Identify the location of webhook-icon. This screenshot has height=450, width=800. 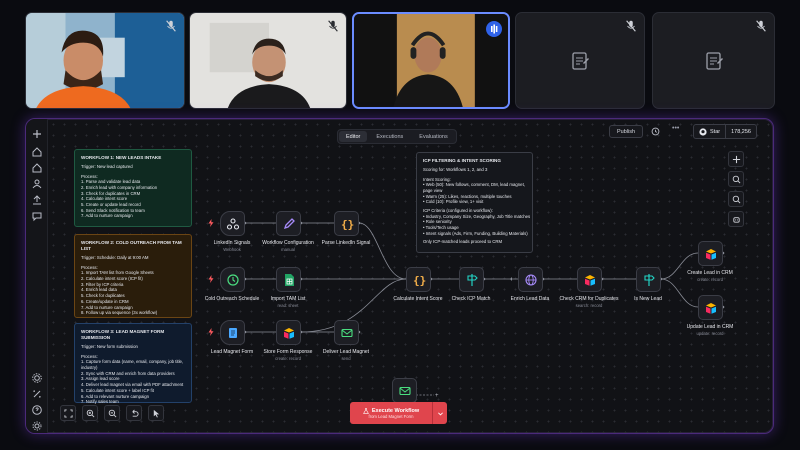
(233, 224).